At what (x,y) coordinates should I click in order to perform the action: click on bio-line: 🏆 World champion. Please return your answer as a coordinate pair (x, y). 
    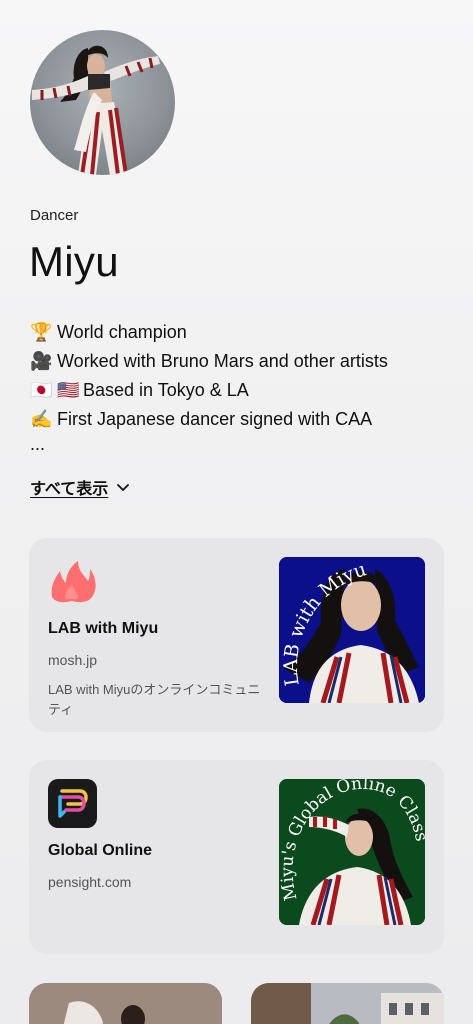
    Looking at the image, I should click on (240, 332).